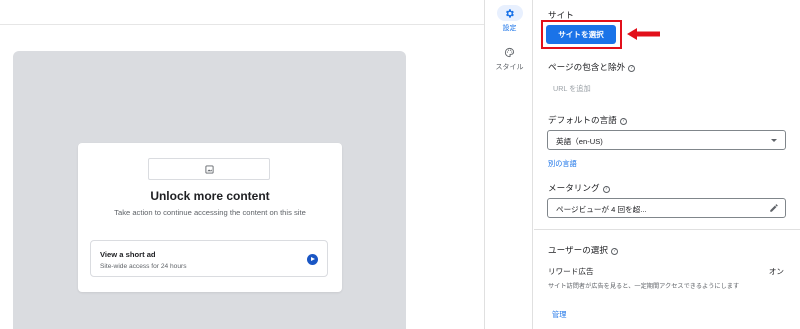 This screenshot has width=800, height=329. I want to click on icon-rail: 設定 スタイル, so click(508, 164).